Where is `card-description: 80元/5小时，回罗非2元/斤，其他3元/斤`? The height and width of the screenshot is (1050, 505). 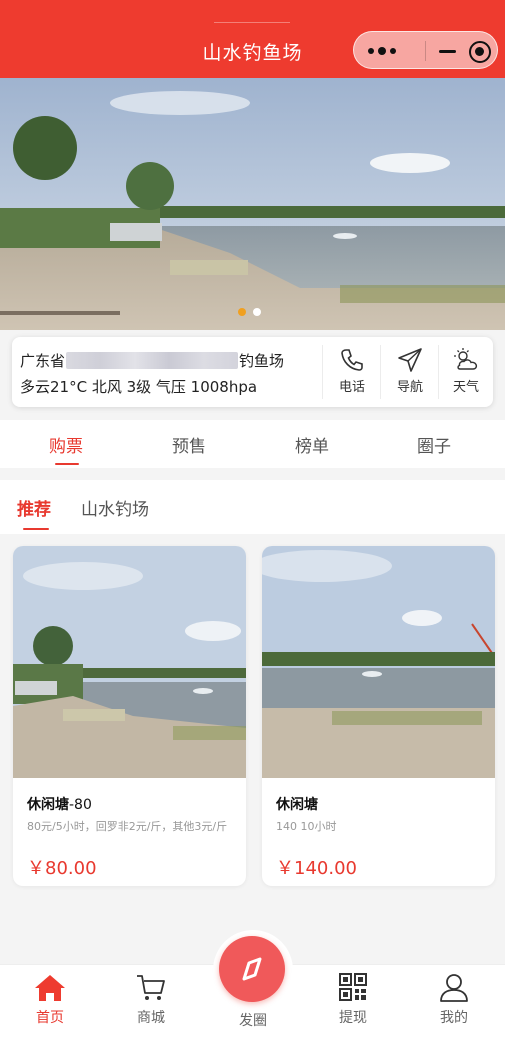
card-description: 80元/5小时，回罗非2元/斤，其他3元/斤 is located at coordinates (127, 826).